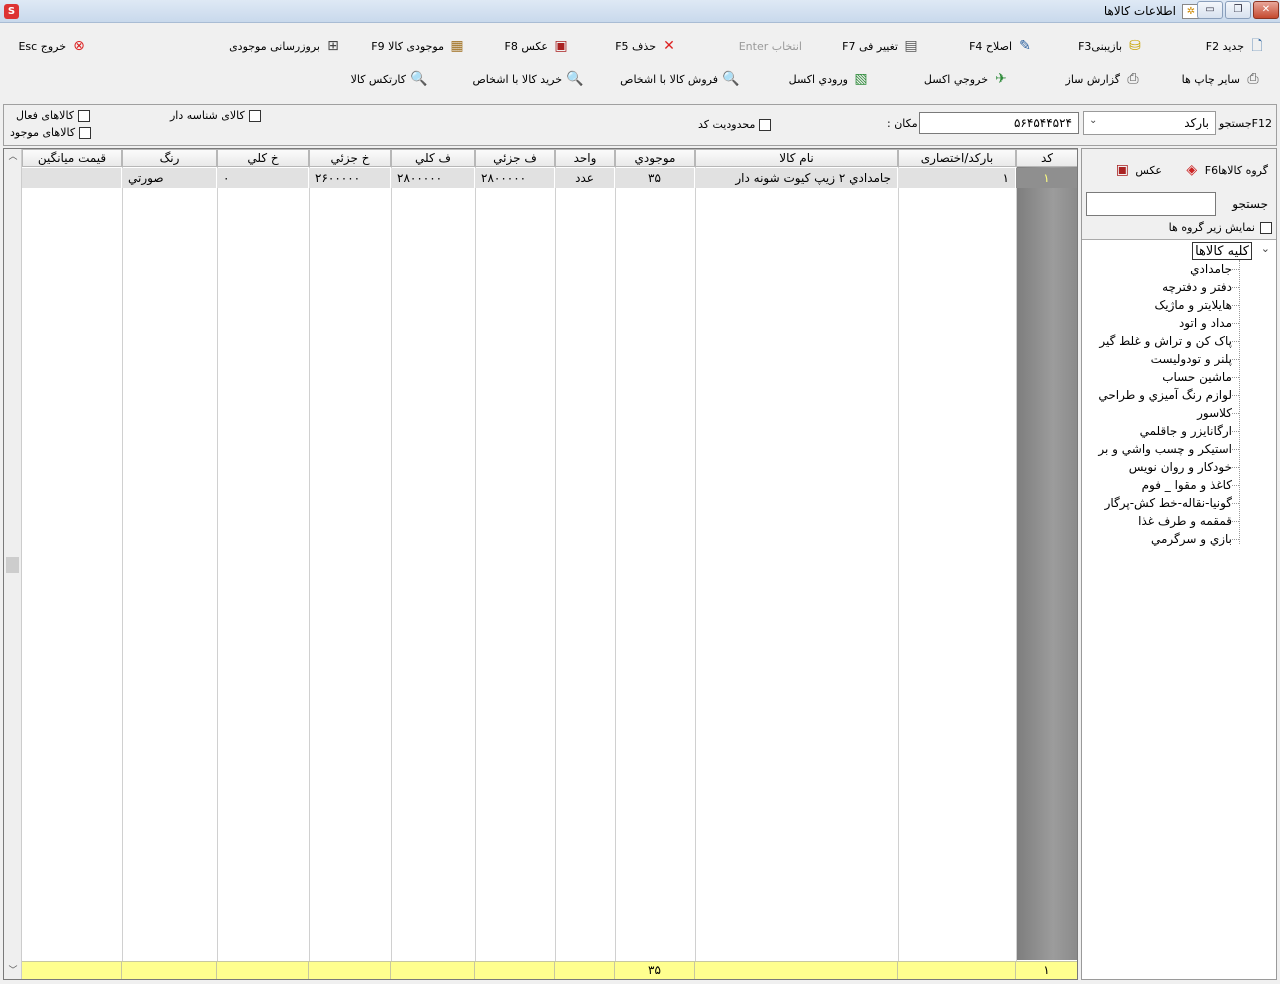  Describe the element at coordinates (13, 971) in the screenshot. I see `scroll-down-icon: ﹀` at that location.